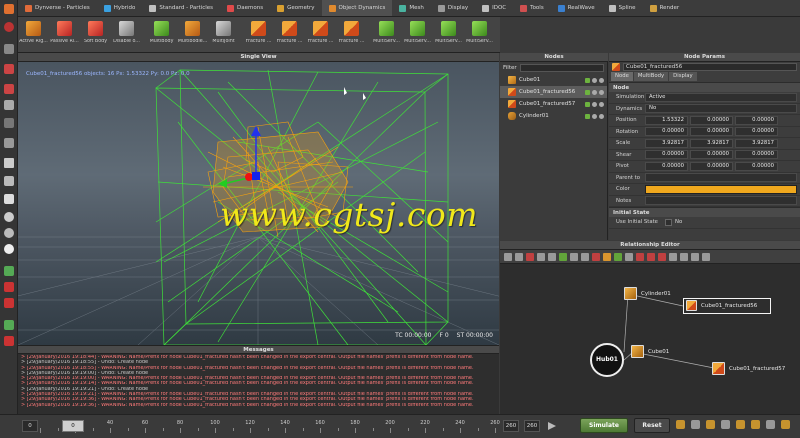  What do you see at coordinates (666, 120) in the screenshot?
I see `vector-x-field: 1.53322` at bounding box center [666, 120].